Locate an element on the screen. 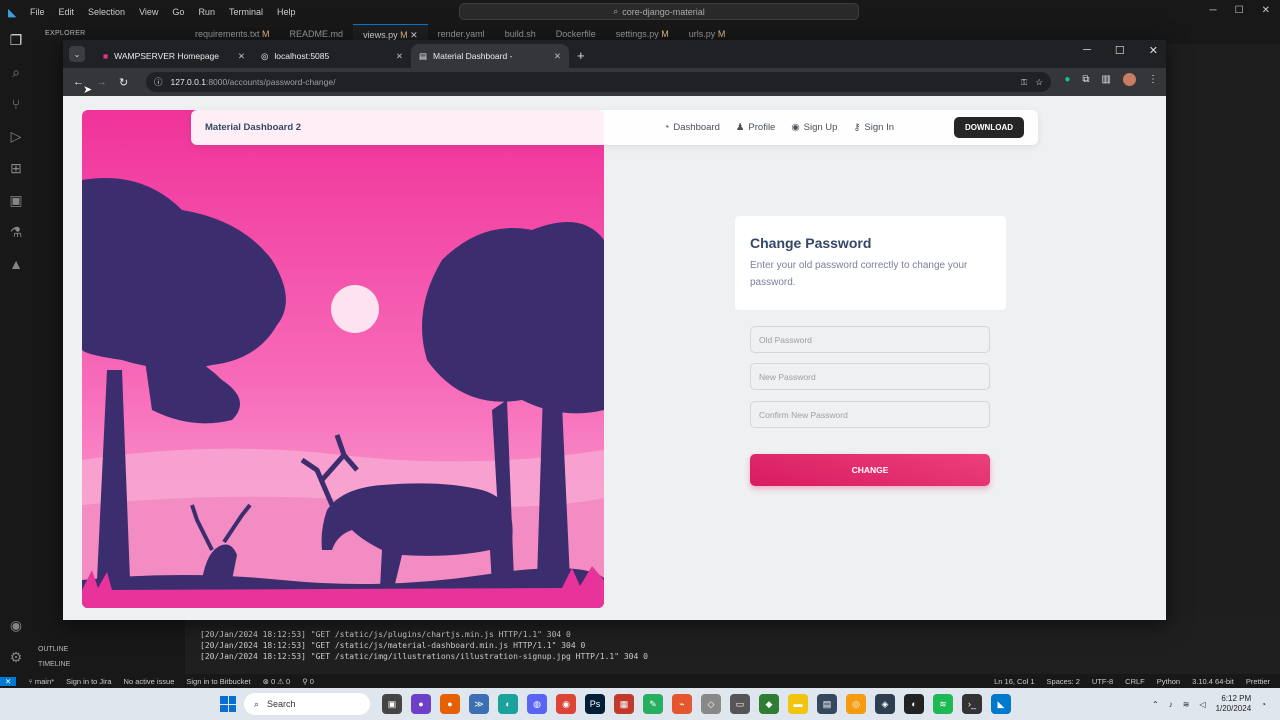 This screenshot has width=1280, height=720. tab-search-icon: ⌄ is located at coordinates (77, 54).